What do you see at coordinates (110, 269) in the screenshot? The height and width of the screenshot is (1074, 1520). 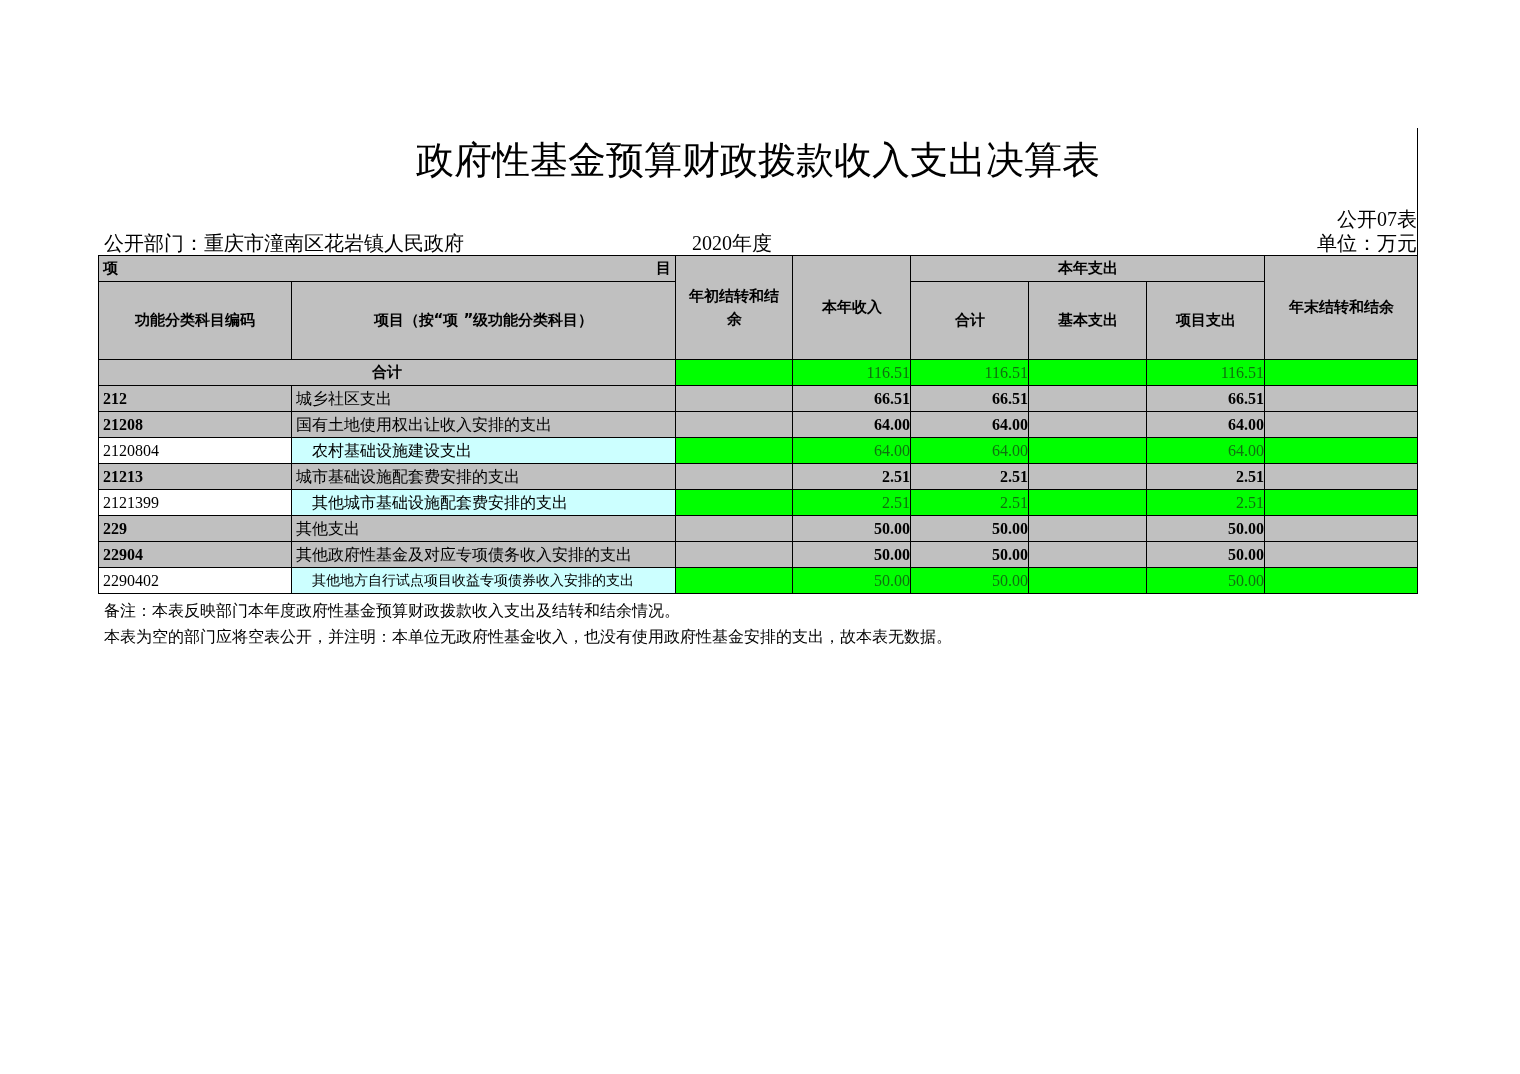 I see `header-text: 项` at bounding box center [110, 269].